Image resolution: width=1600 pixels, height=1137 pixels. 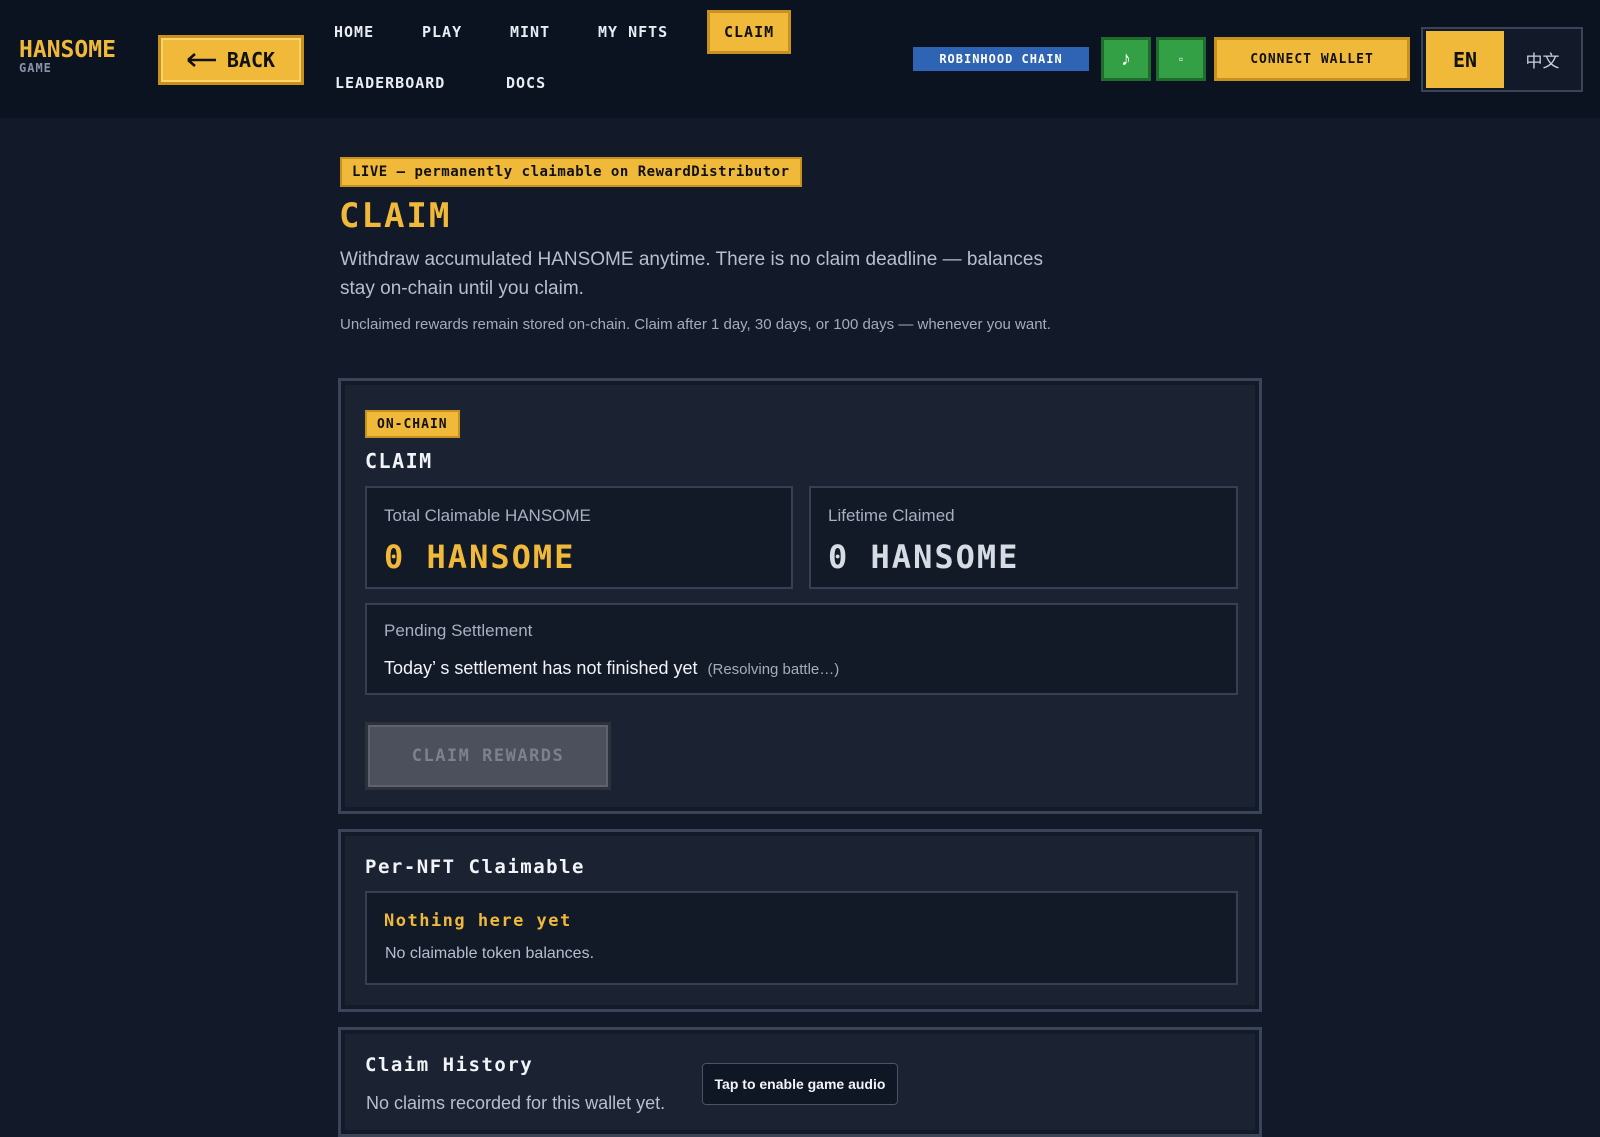 I want to click on empty-state-text: No claimable token balances., so click(x=490, y=953).